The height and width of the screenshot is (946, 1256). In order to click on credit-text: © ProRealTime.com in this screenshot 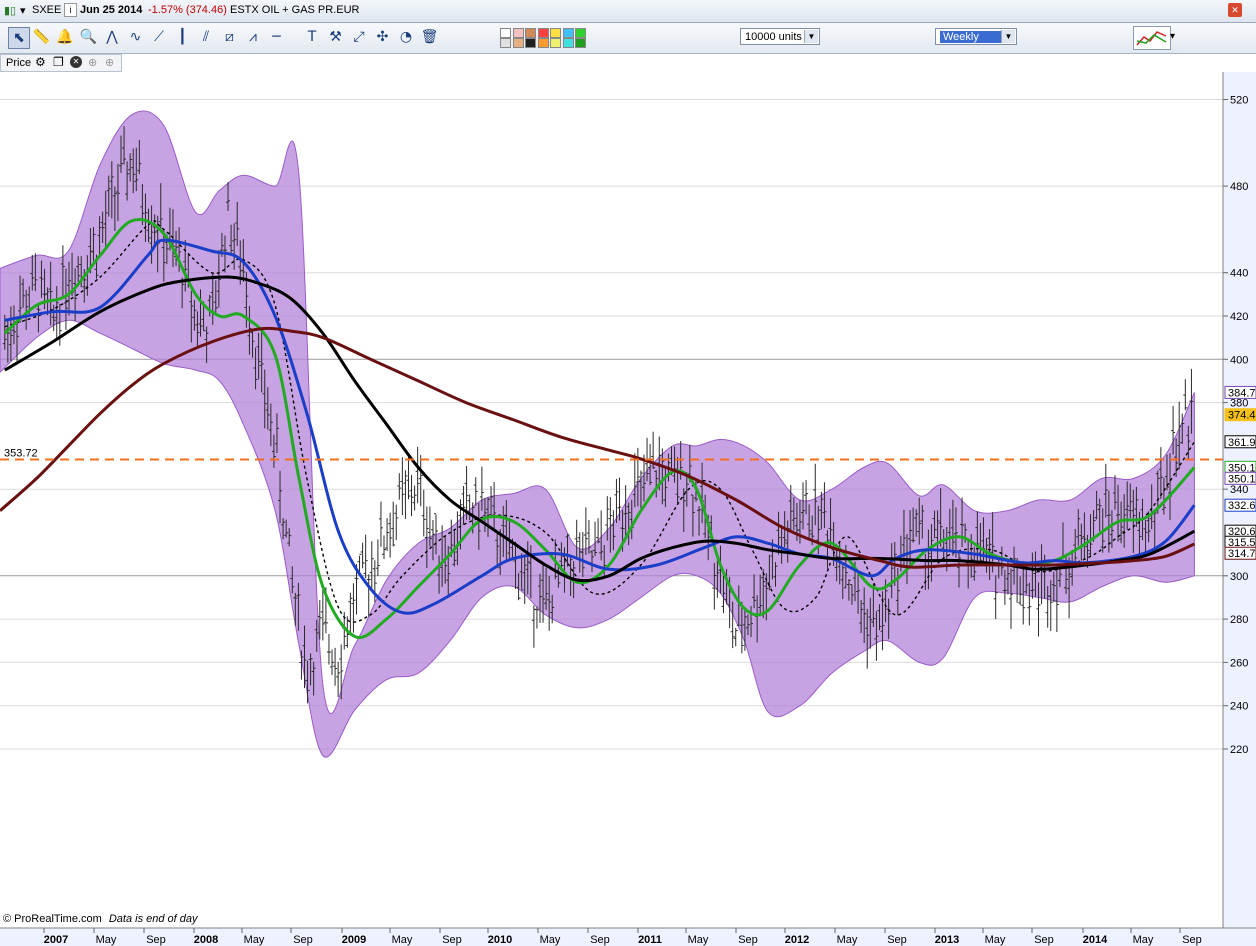, I will do `click(52, 919)`.